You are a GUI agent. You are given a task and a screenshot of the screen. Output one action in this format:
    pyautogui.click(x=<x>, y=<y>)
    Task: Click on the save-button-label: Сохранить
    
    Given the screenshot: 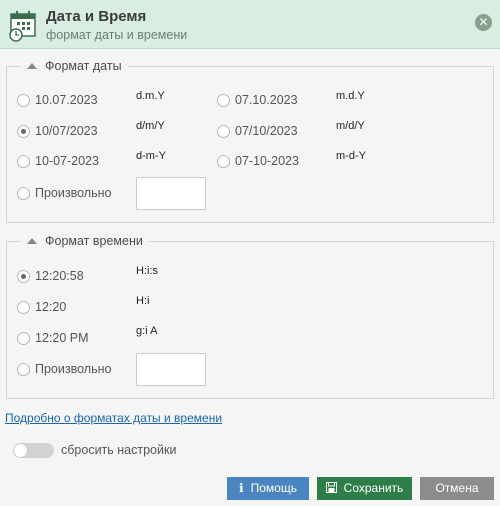 What is the action you would take?
    pyautogui.click(x=373, y=488)
    